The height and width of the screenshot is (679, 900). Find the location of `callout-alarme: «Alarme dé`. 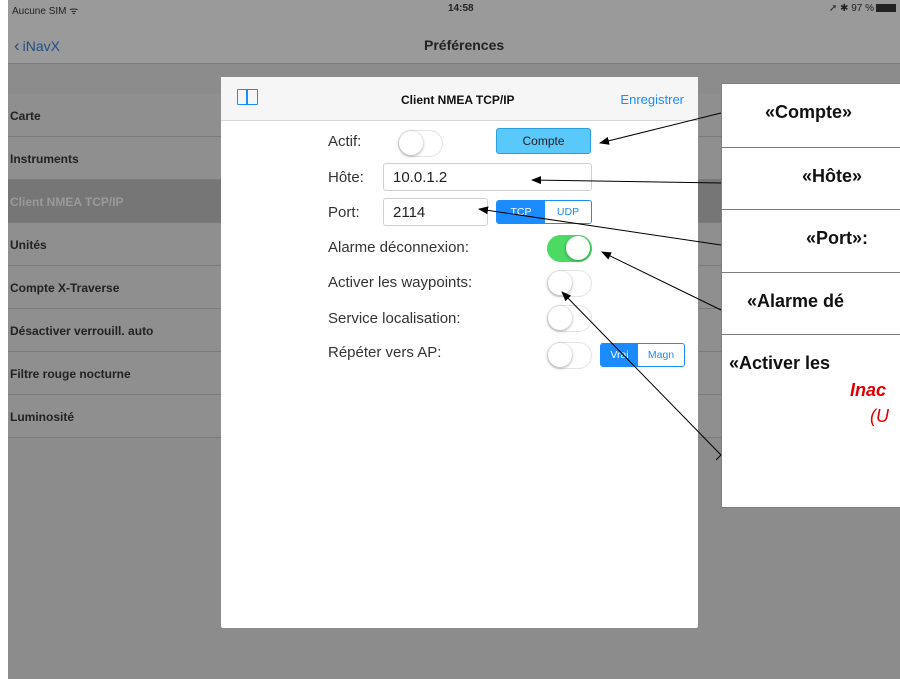

callout-alarme: «Alarme dé is located at coordinates (811, 304).